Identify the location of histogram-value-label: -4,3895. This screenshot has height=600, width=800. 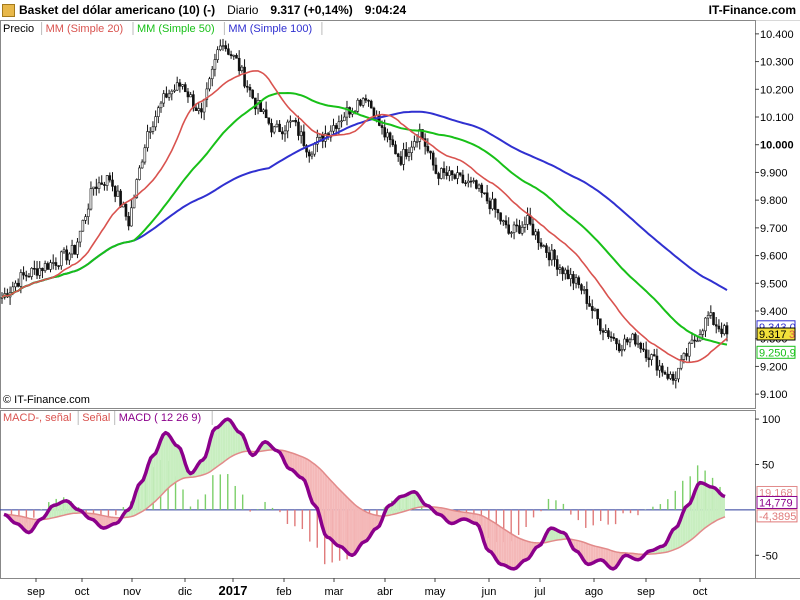
(777, 517).